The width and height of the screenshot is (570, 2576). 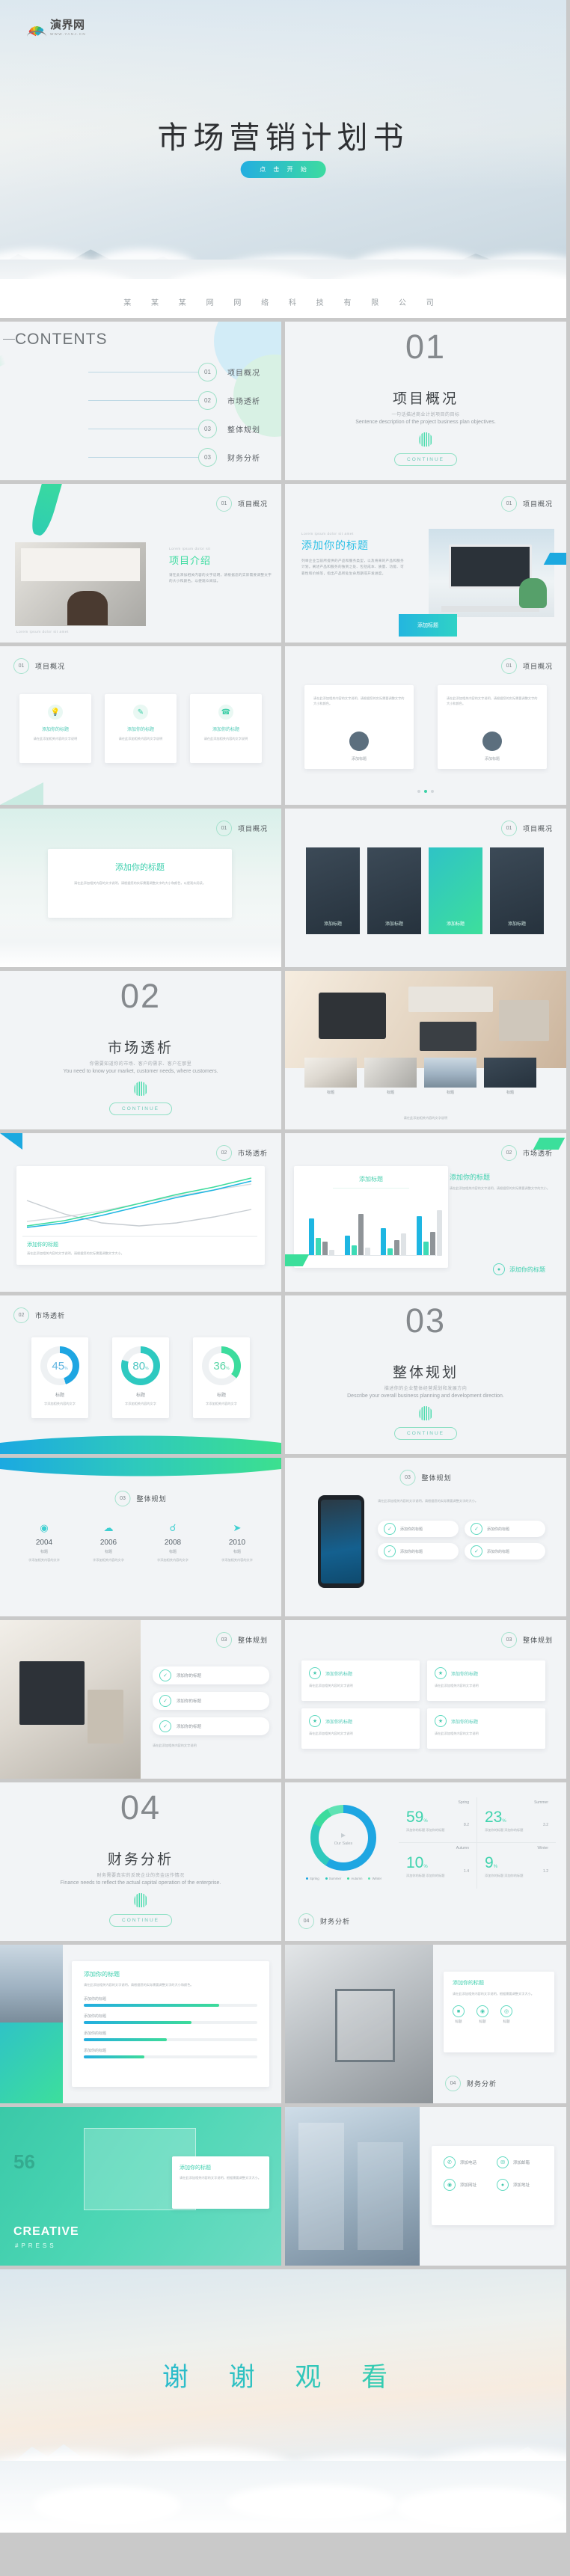 What do you see at coordinates (220, 2182) in the screenshot?
I see `content-card: 添加你的标题 请在此添加相关内容的文字说明，根据需要调整文字大小。` at bounding box center [220, 2182].